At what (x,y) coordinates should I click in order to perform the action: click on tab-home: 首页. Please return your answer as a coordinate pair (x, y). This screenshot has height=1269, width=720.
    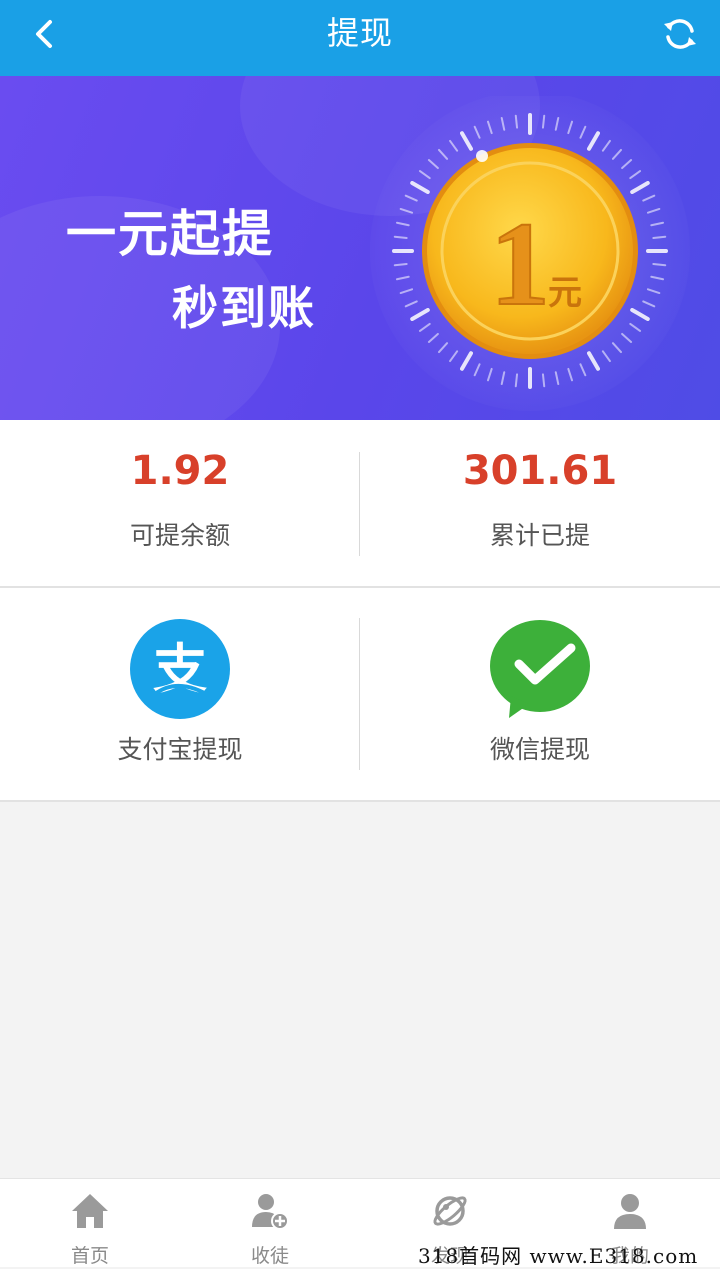
    Looking at the image, I should click on (90, 1223).